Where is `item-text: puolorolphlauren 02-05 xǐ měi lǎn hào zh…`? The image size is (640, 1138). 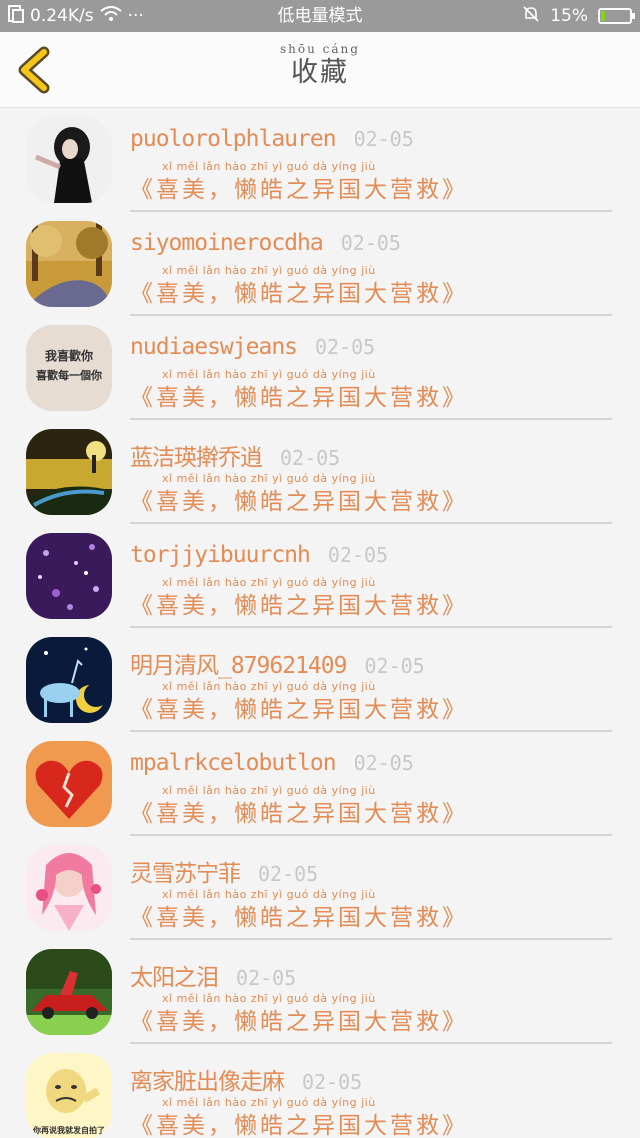
item-text: puolorolphlauren 02-05 xǐ měi lǎn hào zh… is located at coordinates (371, 160).